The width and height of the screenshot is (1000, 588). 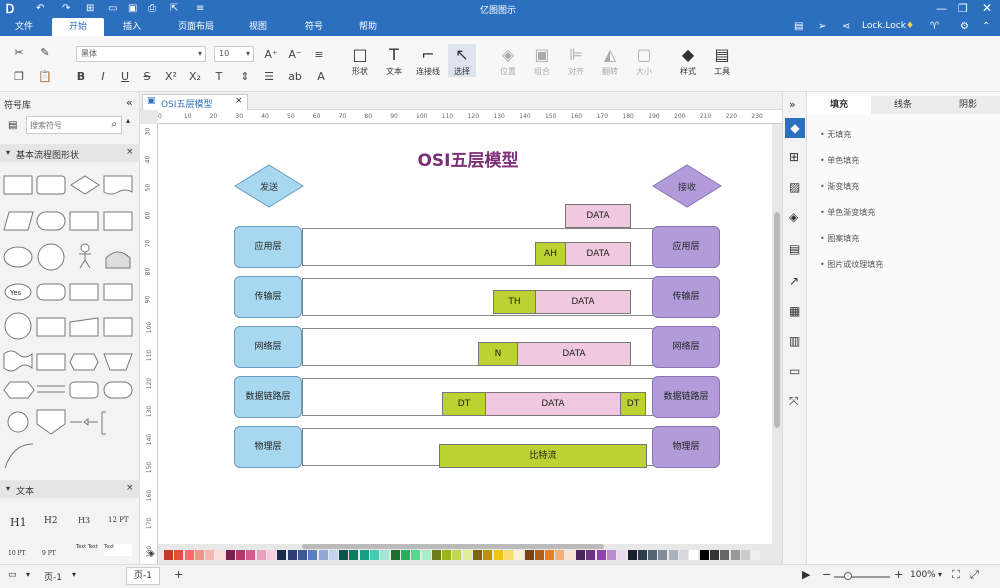 I want to click on increase-font-icon: A⁺, so click(x=271, y=55).